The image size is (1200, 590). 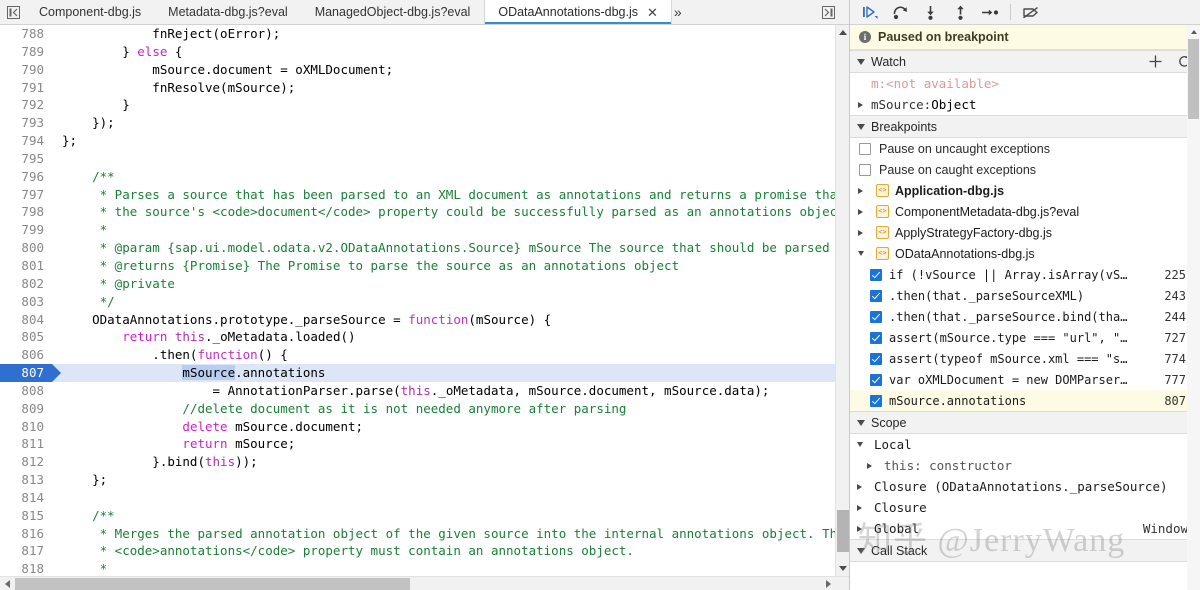 I want to click on code-line: 807 mSource.annotations, so click(x=417, y=373).